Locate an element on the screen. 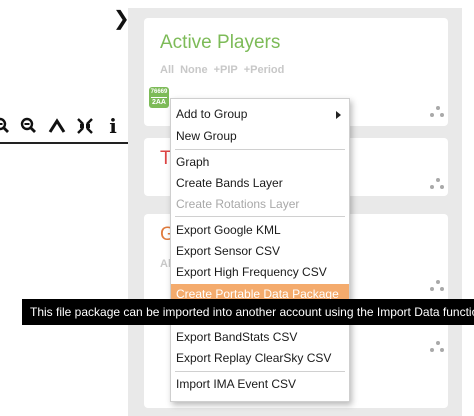  menu-item-export-replay-clearsky-csv: Export Replay ClearSky CSV is located at coordinates (260, 358).